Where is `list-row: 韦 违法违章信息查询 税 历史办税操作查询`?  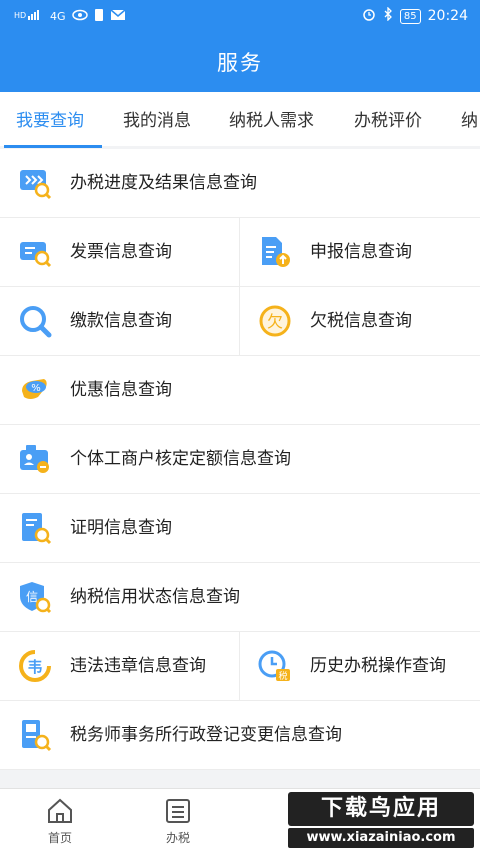
list-row: 韦 违法违章信息查询 税 历史办税操作查询 is located at coordinates (240, 666).